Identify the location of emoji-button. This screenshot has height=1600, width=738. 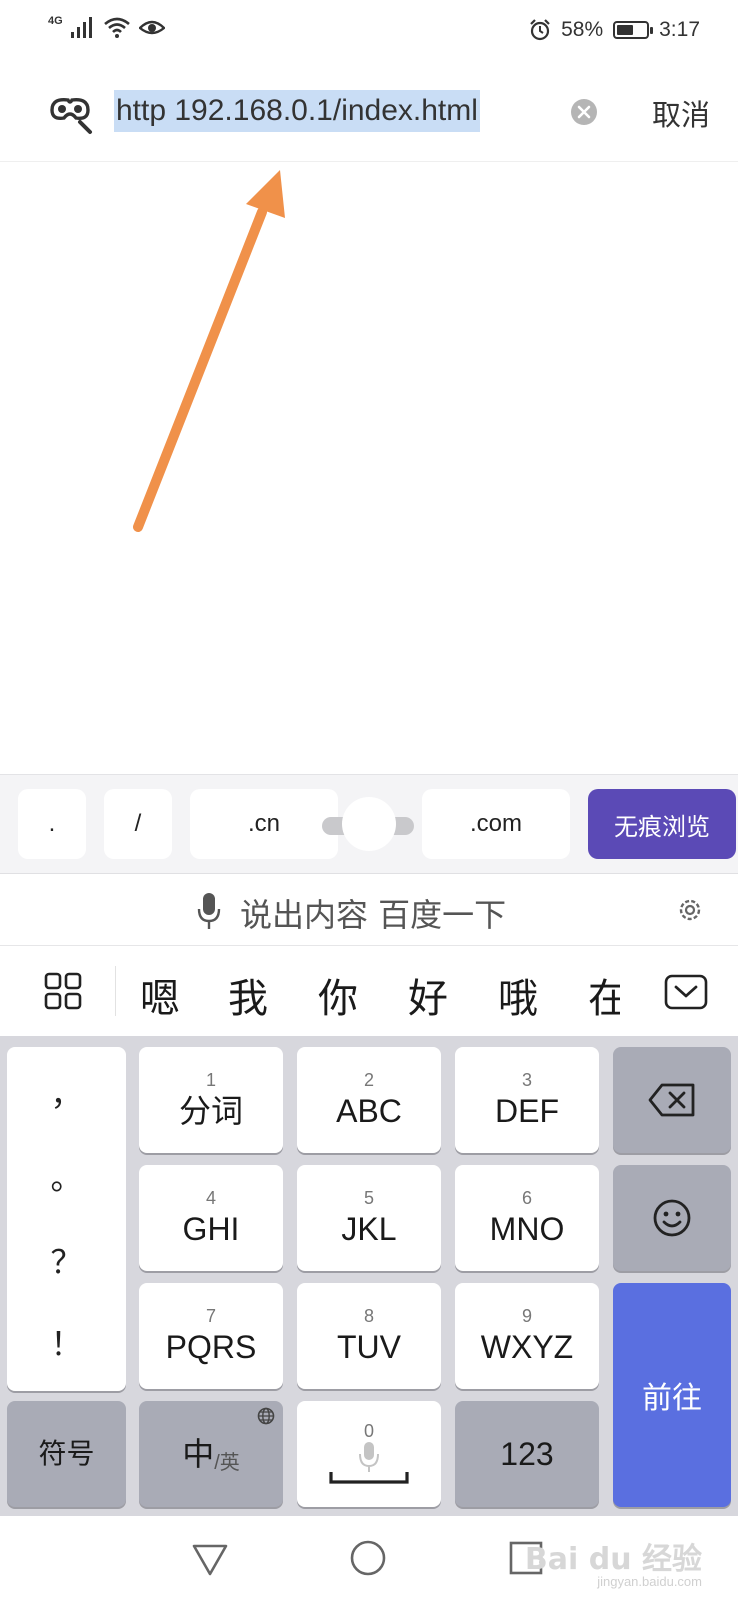
(672, 1218).